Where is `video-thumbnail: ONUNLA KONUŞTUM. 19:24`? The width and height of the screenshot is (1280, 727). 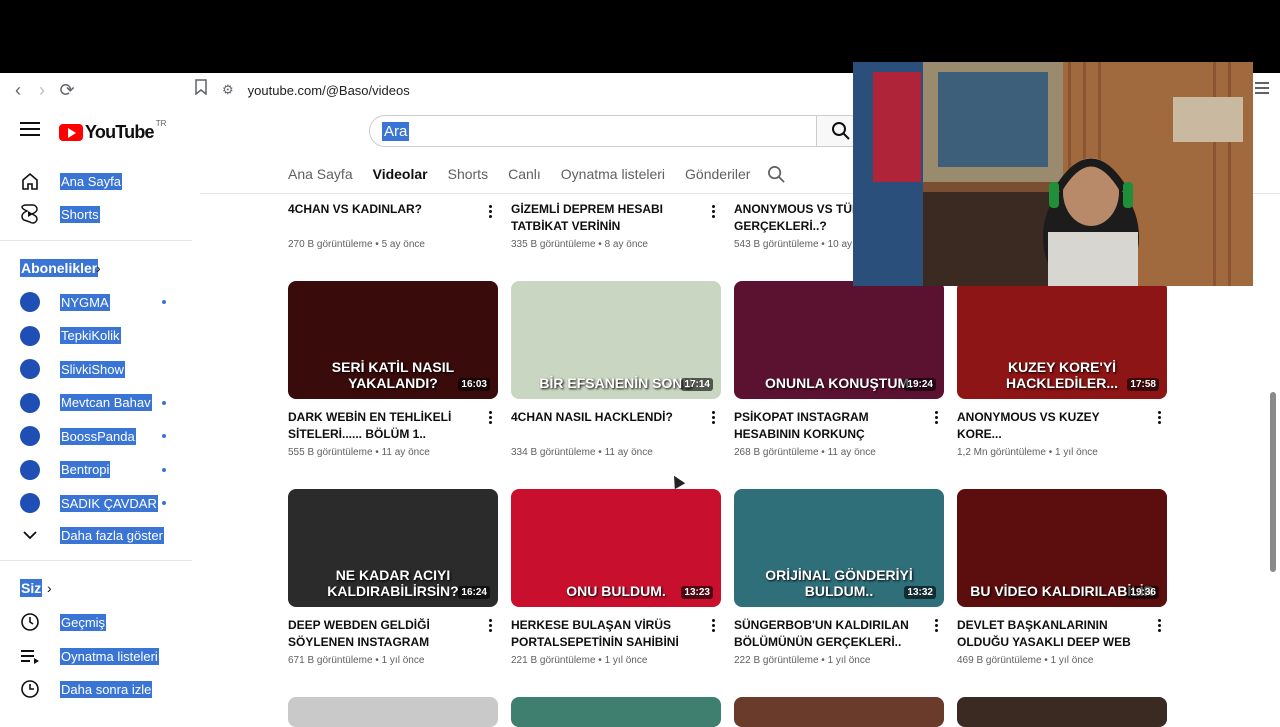
video-thumbnail: ONUNLA KONUŞTUM. 19:24 is located at coordinates (839, 340).